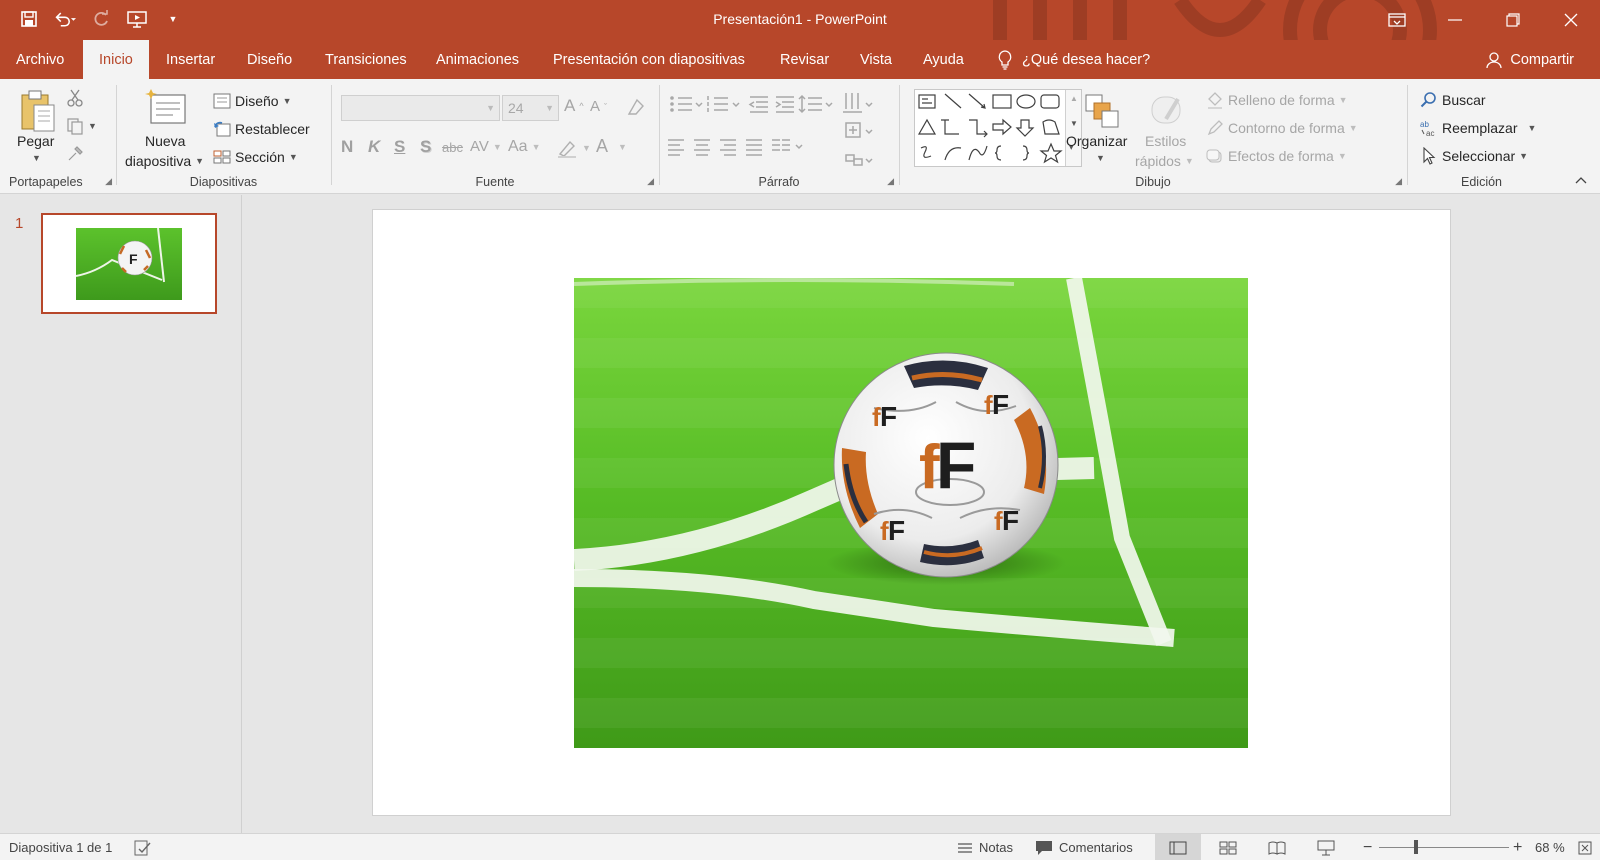 This screenshot has height=860, width=1600. Describe the element at coordinates (1478, 128) in the screenshot. I see `replace-button: ab ac Reemplazar ▼` at that location.